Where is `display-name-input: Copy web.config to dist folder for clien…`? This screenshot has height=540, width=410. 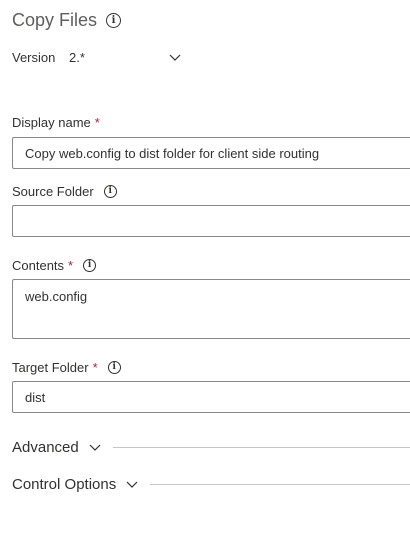 display-name-input: Copy web.config to dist folder for clien… is located at coordinates (211, 153).